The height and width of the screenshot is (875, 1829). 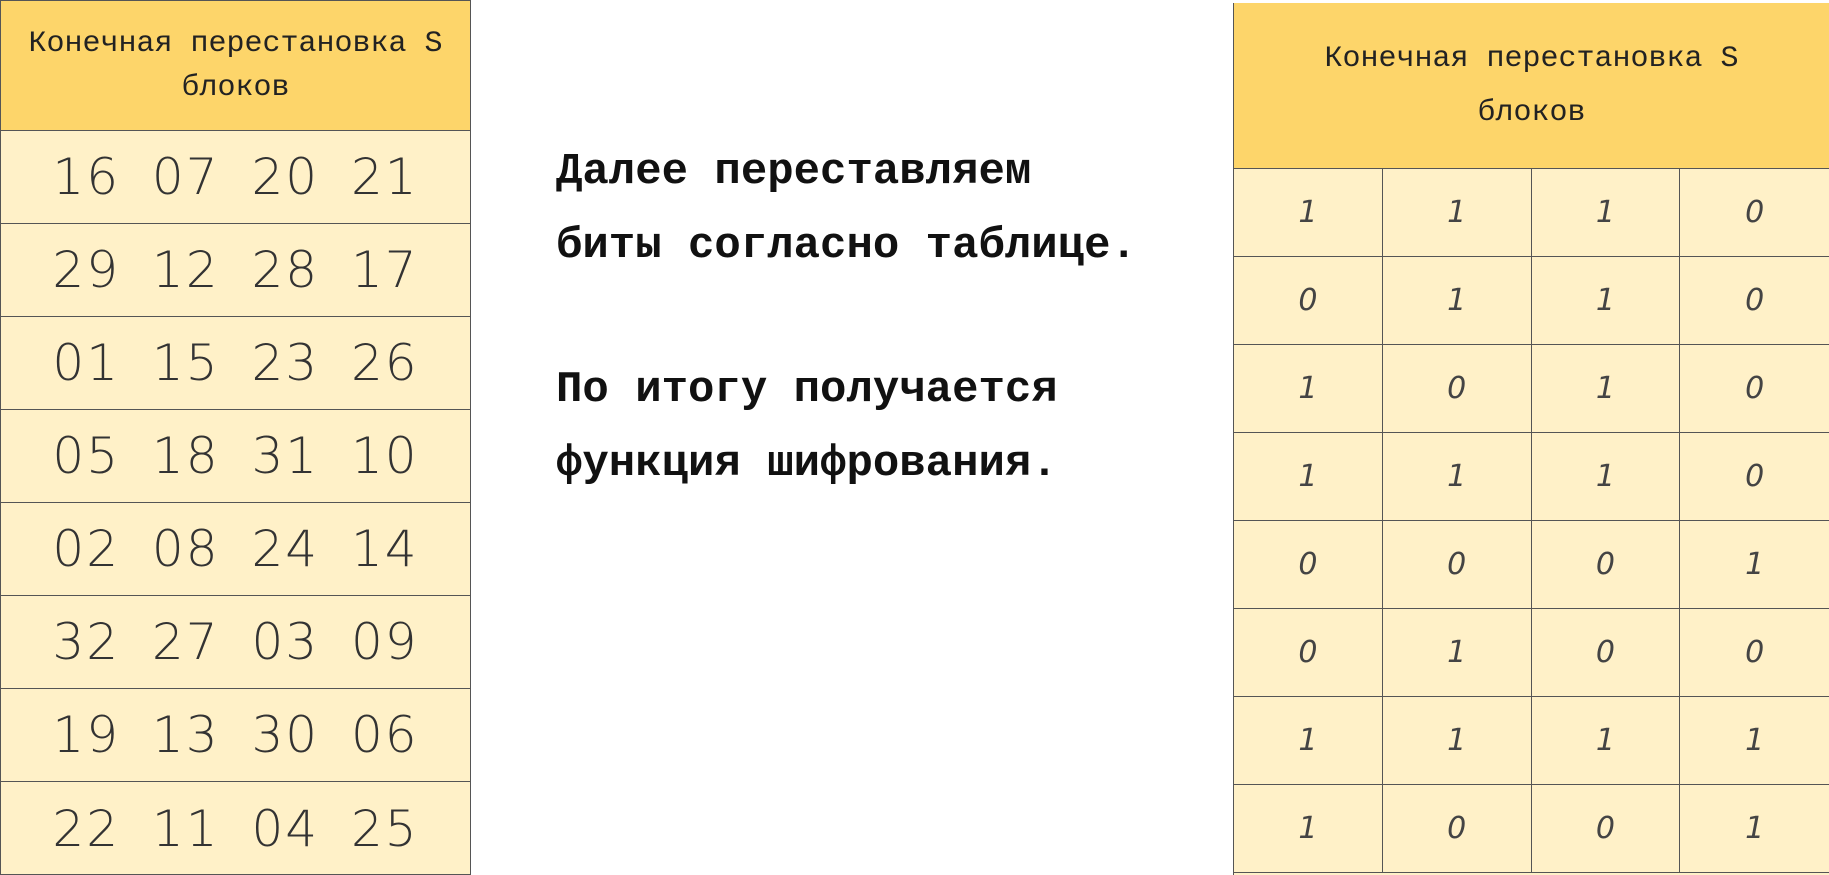 What do you see at coordinates (235, 549) in the screenshot?
I see `table-row: 02 08 24 14` at bounding box center [235, 549].